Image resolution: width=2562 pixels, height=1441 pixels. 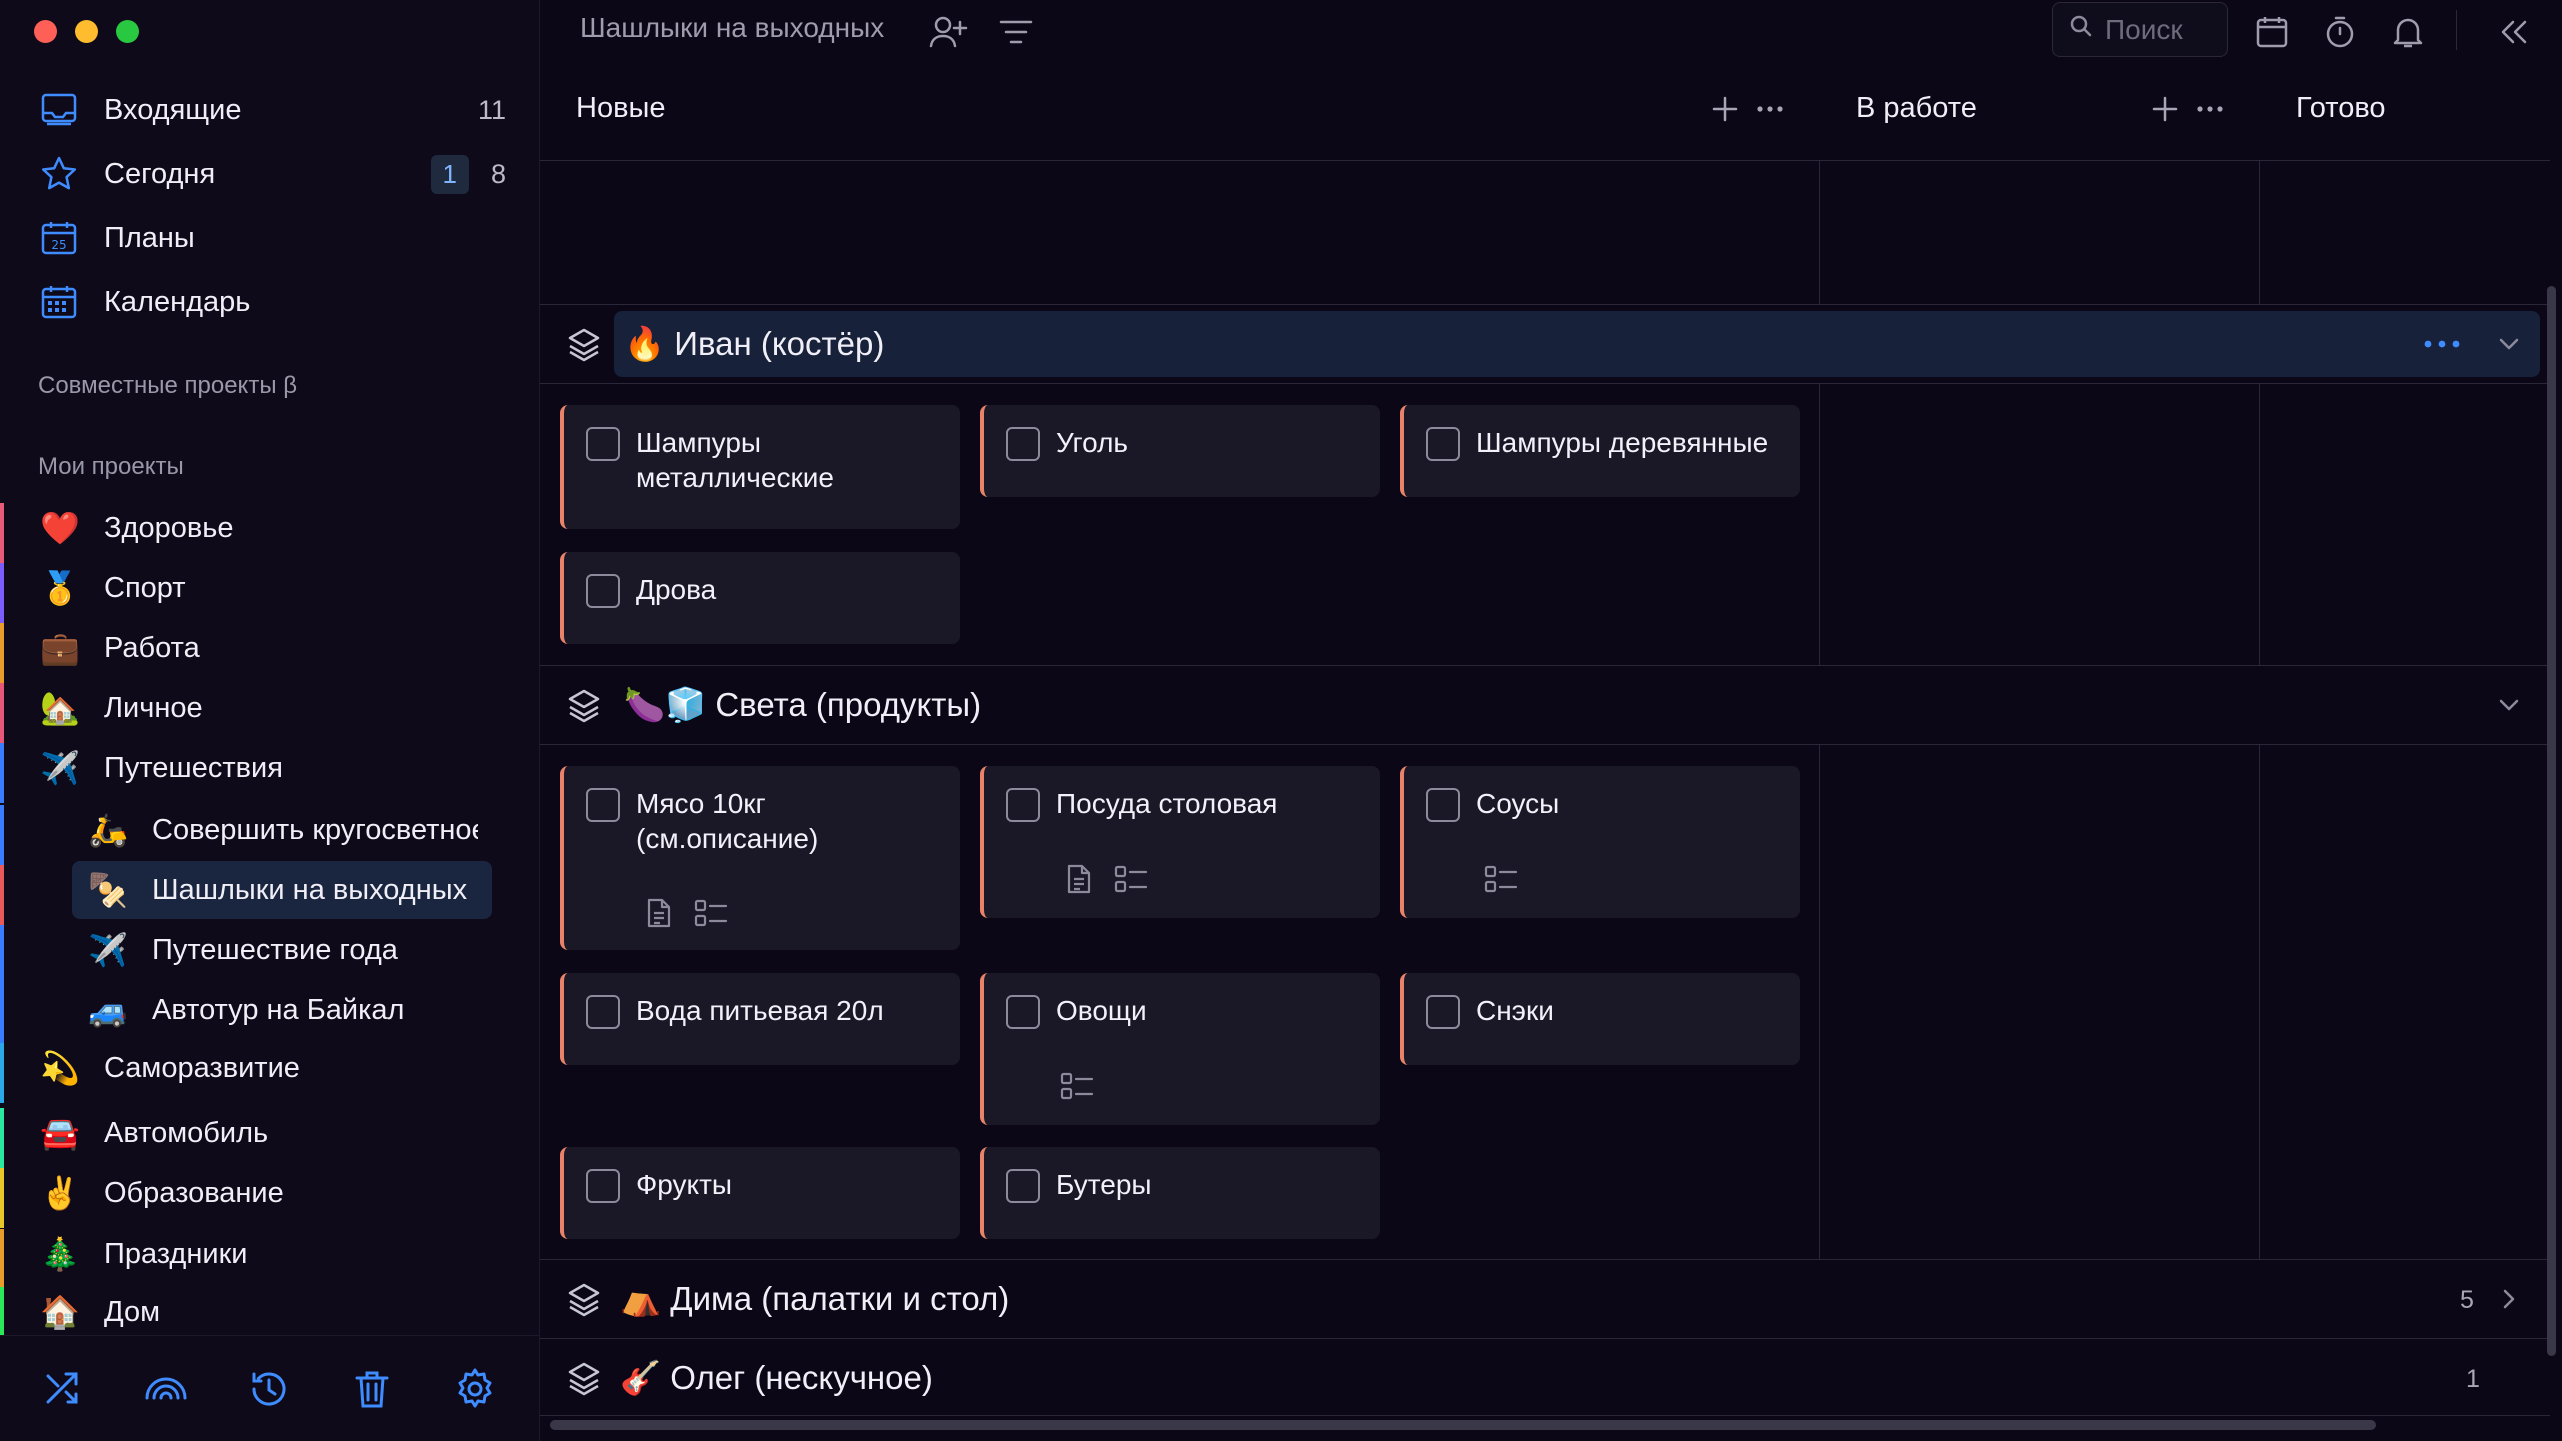 I want to click on group-header-sveta: 🍆🧊 Света (продукты), so click(x=1545, y=705).